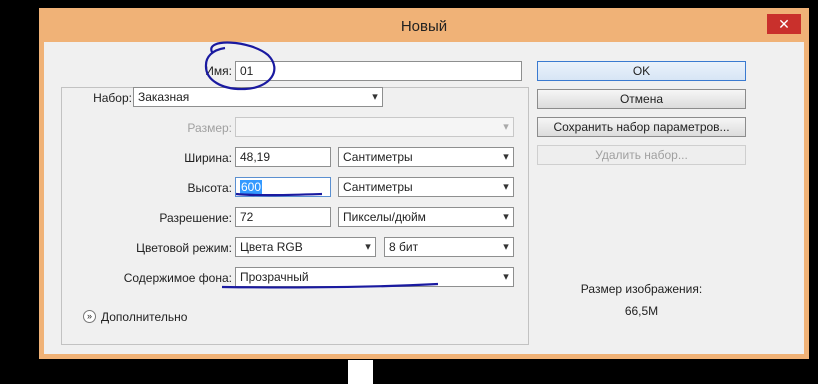 This screenshot has width=818, height=384. I want to click on resolution-unit-select: Пикселы/дюйм ▾, so click(426, 217).